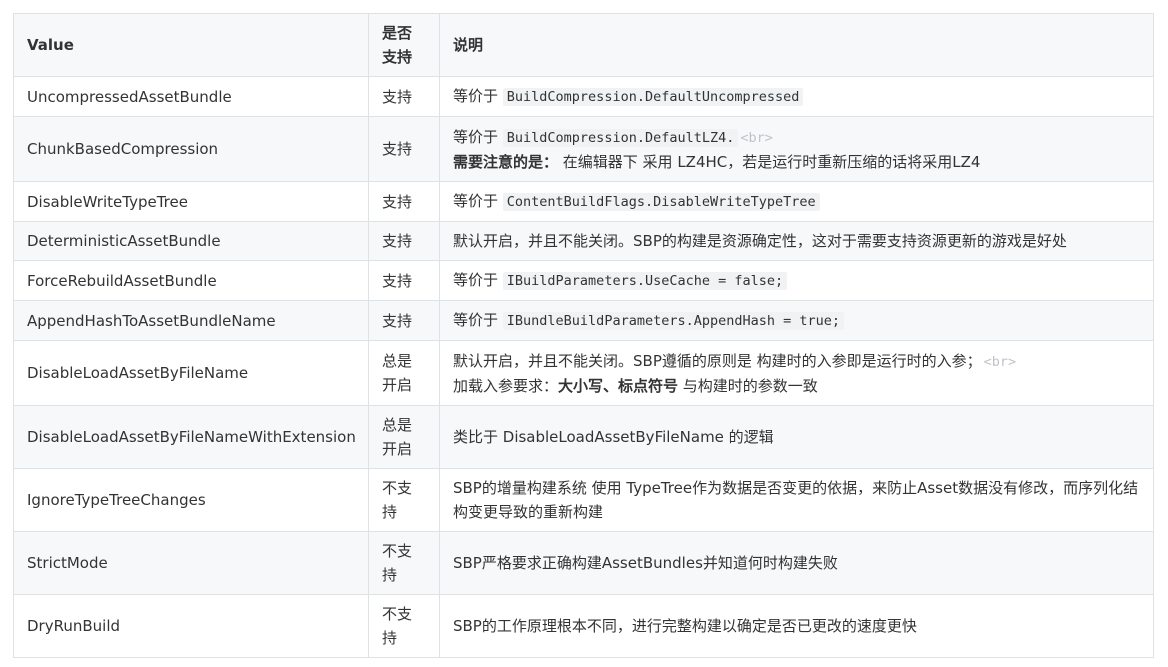  What do you see at coordinates (661, 202) in the screenshot?
I see `inline-code: ContentBuildFlags.DisableWriteTypeTree` at bounding box center [661, 202].